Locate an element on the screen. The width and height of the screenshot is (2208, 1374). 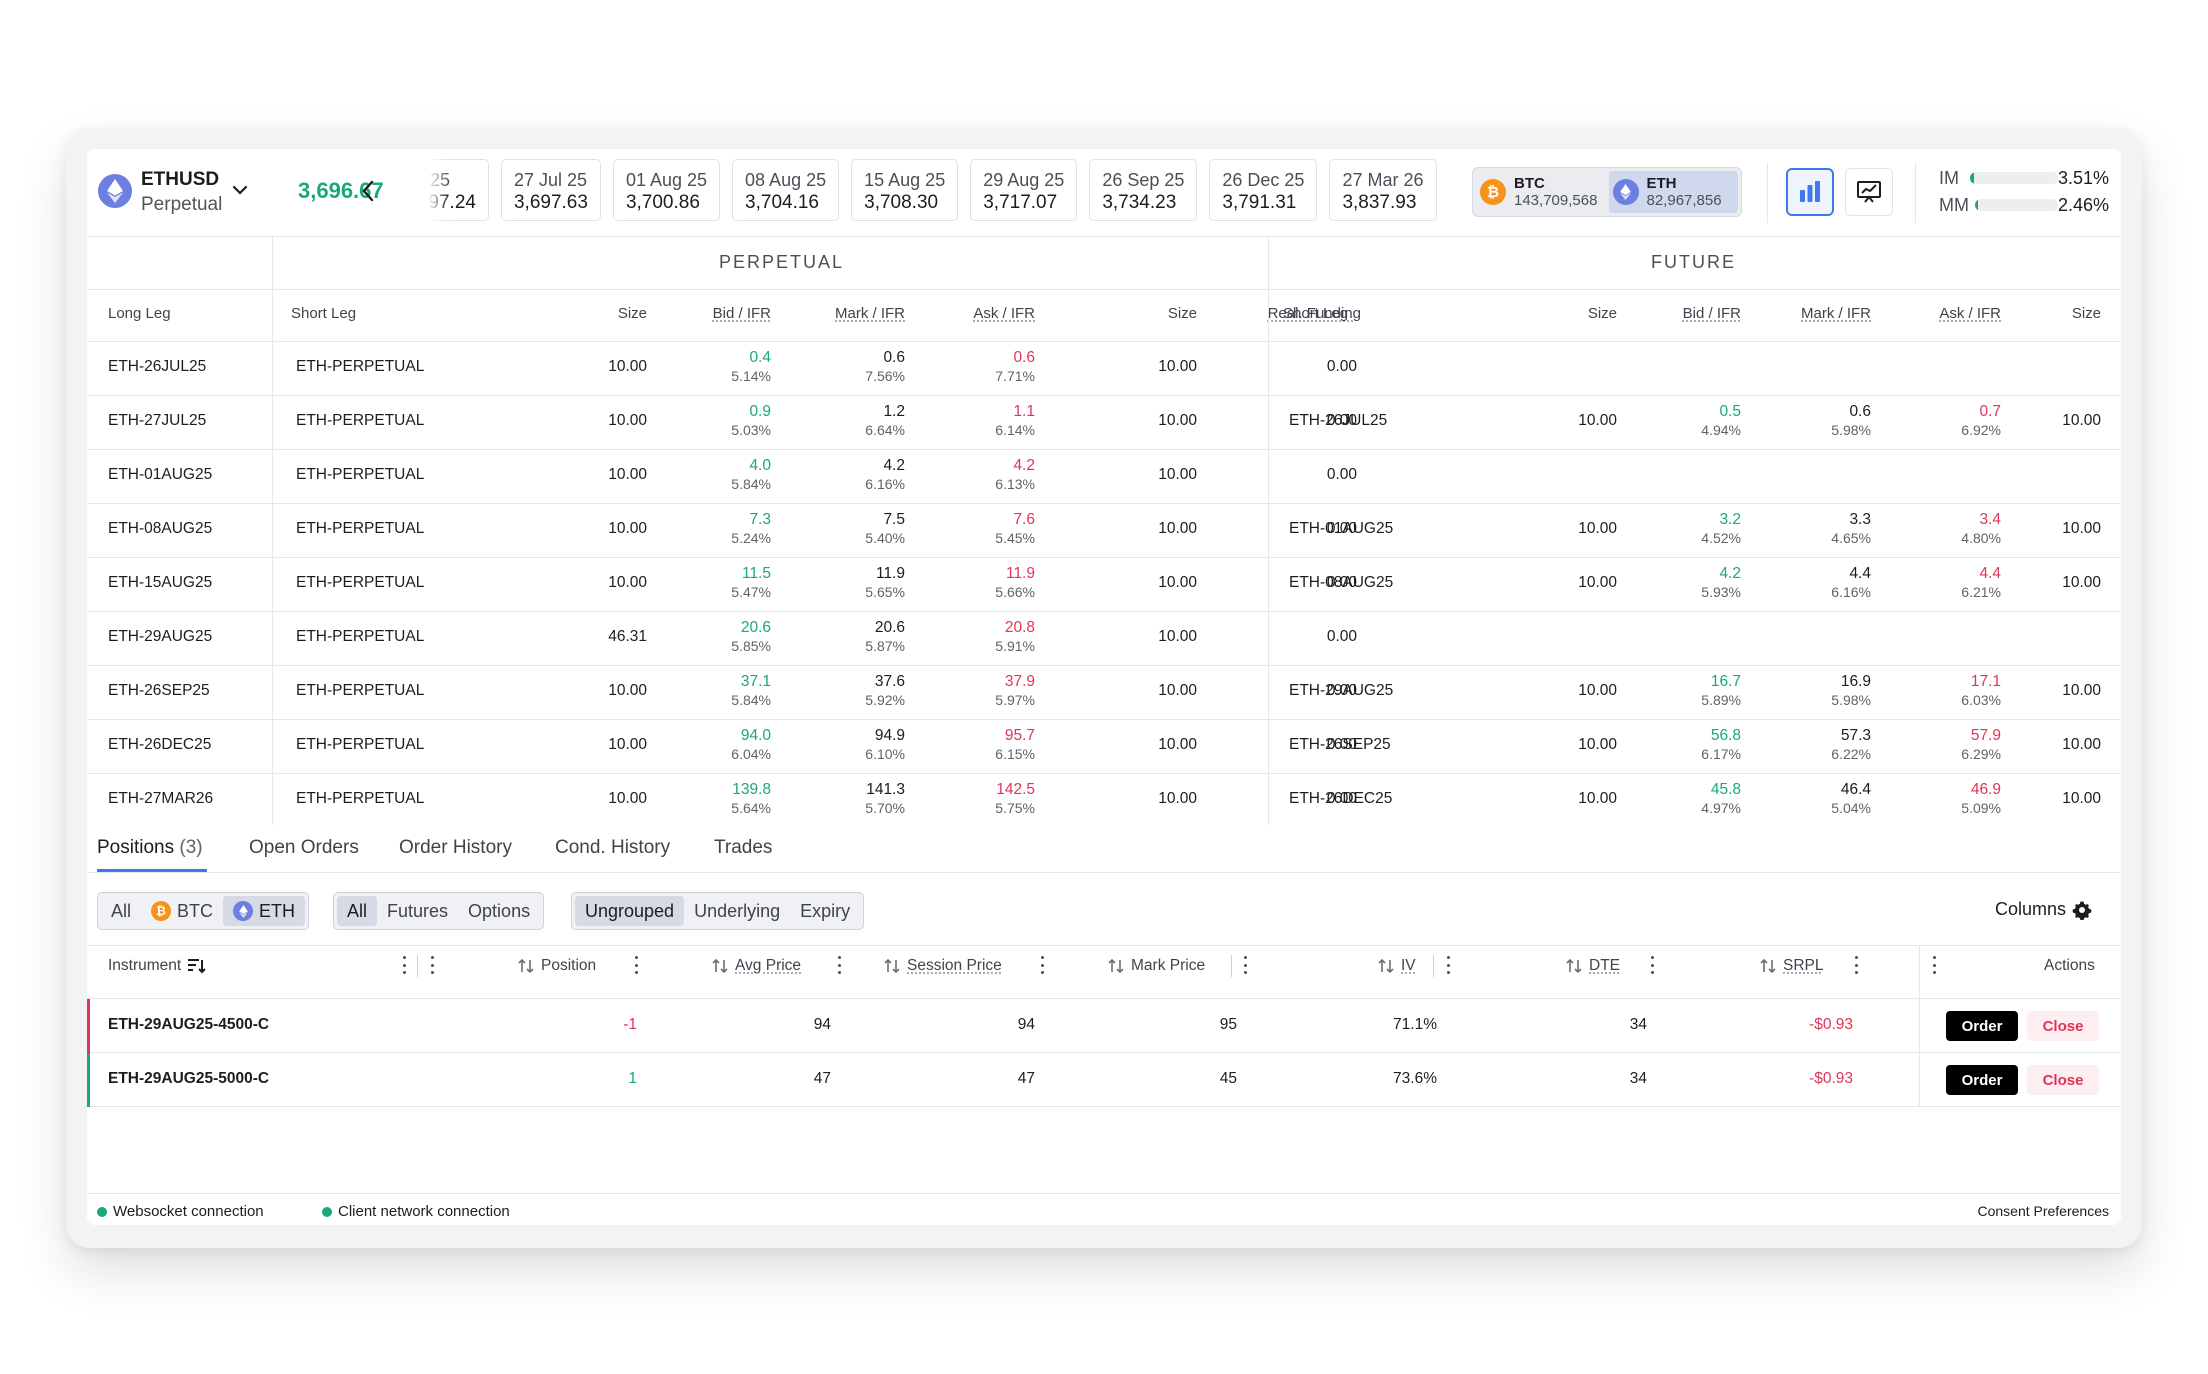
ask-cell: 95.7 6.15% is located at coordinates (975, 745).